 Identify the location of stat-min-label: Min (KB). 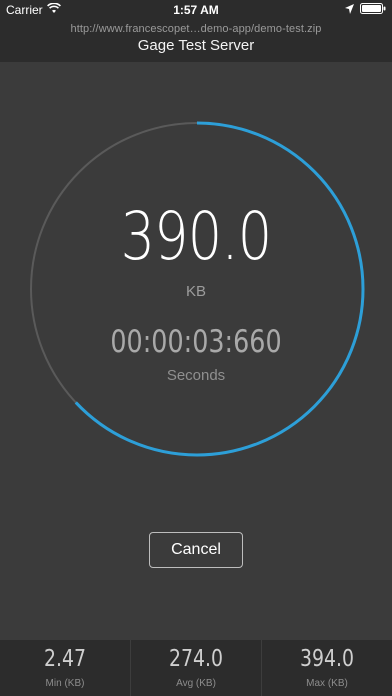
(65, 683).